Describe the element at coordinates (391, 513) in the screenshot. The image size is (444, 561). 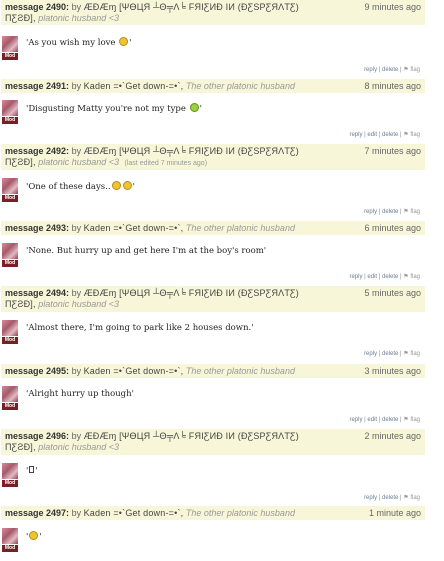
I see `timestamp: 1 minute ago` at that location.